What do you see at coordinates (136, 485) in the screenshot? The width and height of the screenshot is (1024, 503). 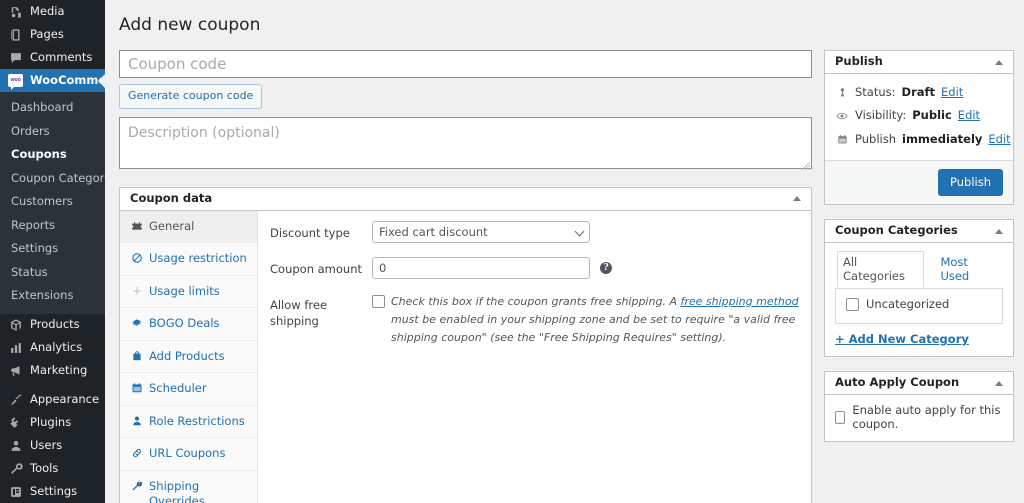 I see `wrench-icon` at bounding box center [136, 485].